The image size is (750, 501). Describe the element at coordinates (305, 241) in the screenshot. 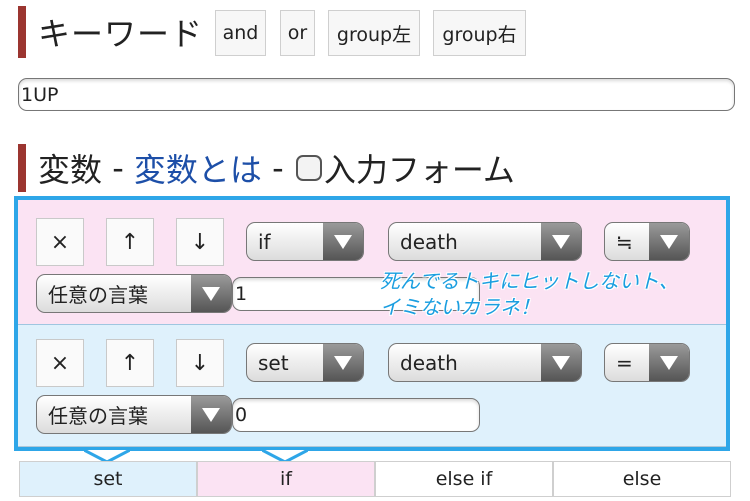

I see `kind-select: if` at that location.